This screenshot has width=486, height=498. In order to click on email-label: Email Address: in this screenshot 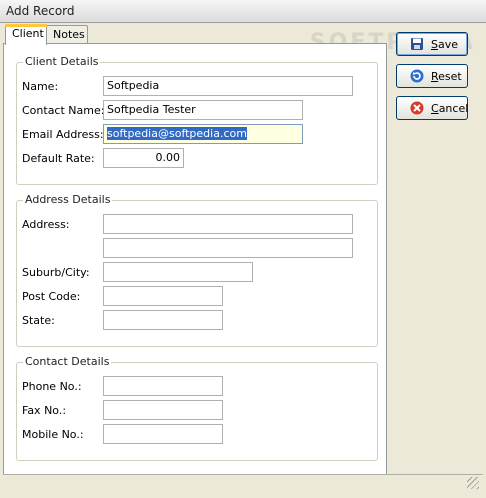, I will do `click(63, 134)`.